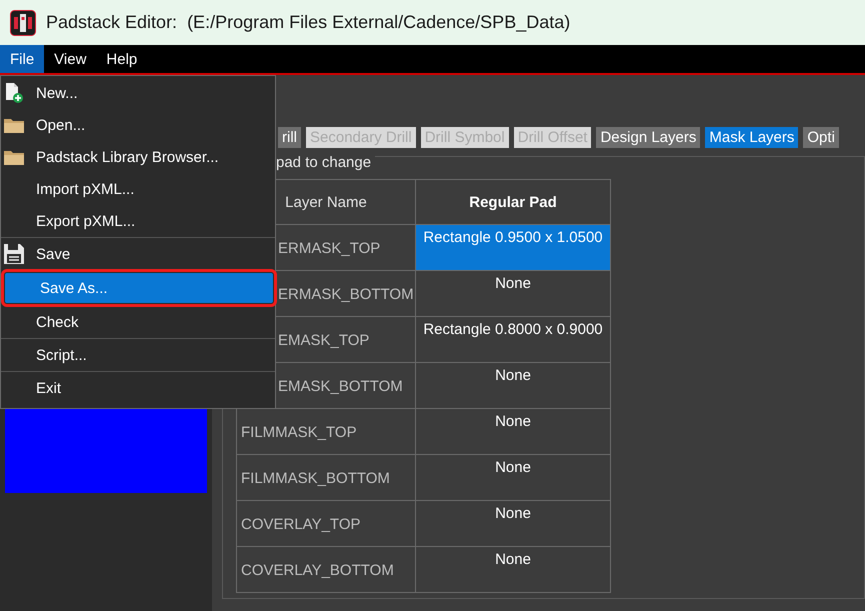  What do you see at coordinates (122, 59) in the screenshot?
I see `menu-item: Help` at bounding box center [122, 59].